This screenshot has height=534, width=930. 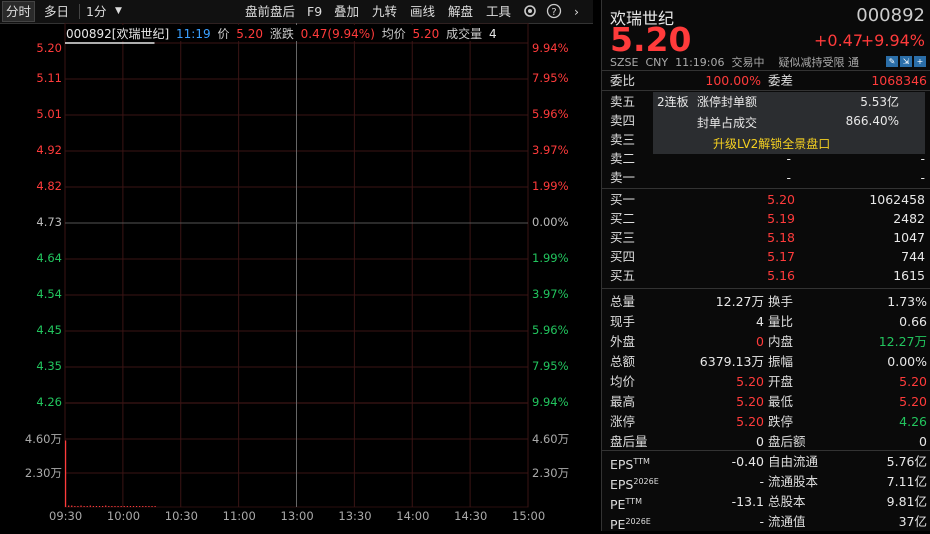 I want to click on time-tick-label: 13:30, so click(x=355, y=516).